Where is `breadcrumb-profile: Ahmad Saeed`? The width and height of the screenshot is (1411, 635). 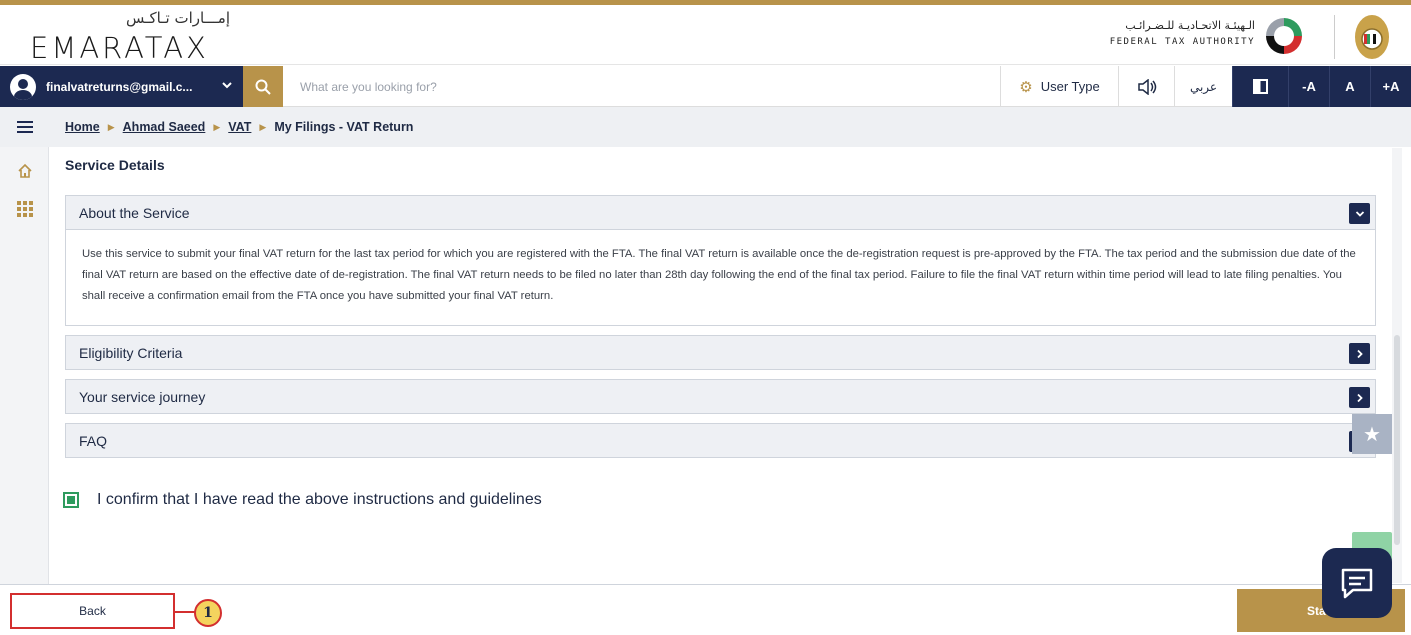 breadcrumb-profile: Ahmad Saeed is located at coordinates (164, 127).